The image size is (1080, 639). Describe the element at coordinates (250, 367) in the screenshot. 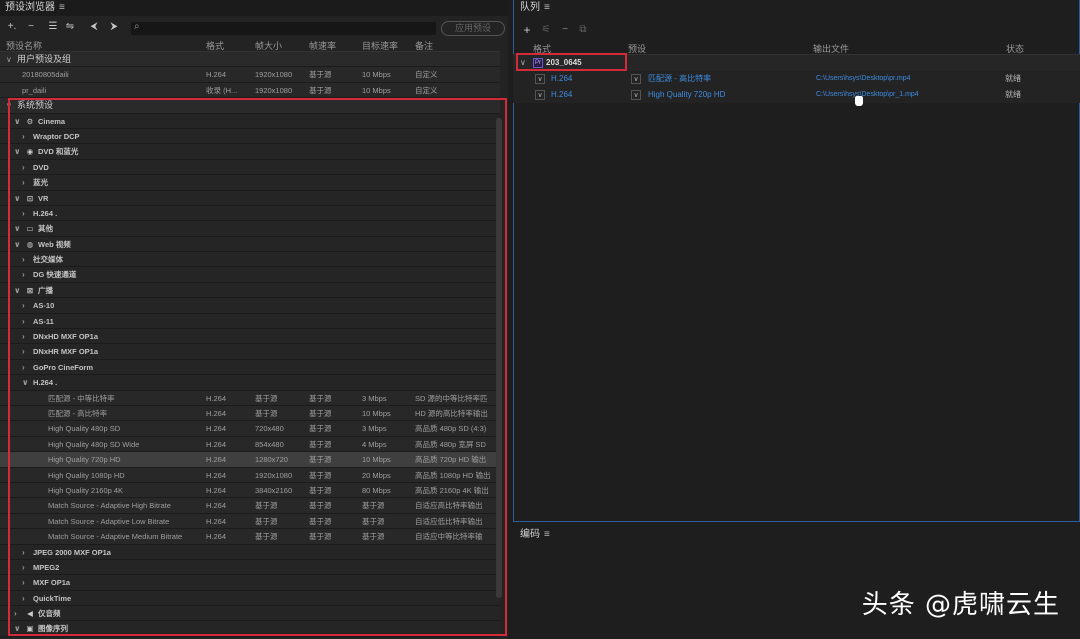

I see `preset-row: › GoPro CineForm` at that location.